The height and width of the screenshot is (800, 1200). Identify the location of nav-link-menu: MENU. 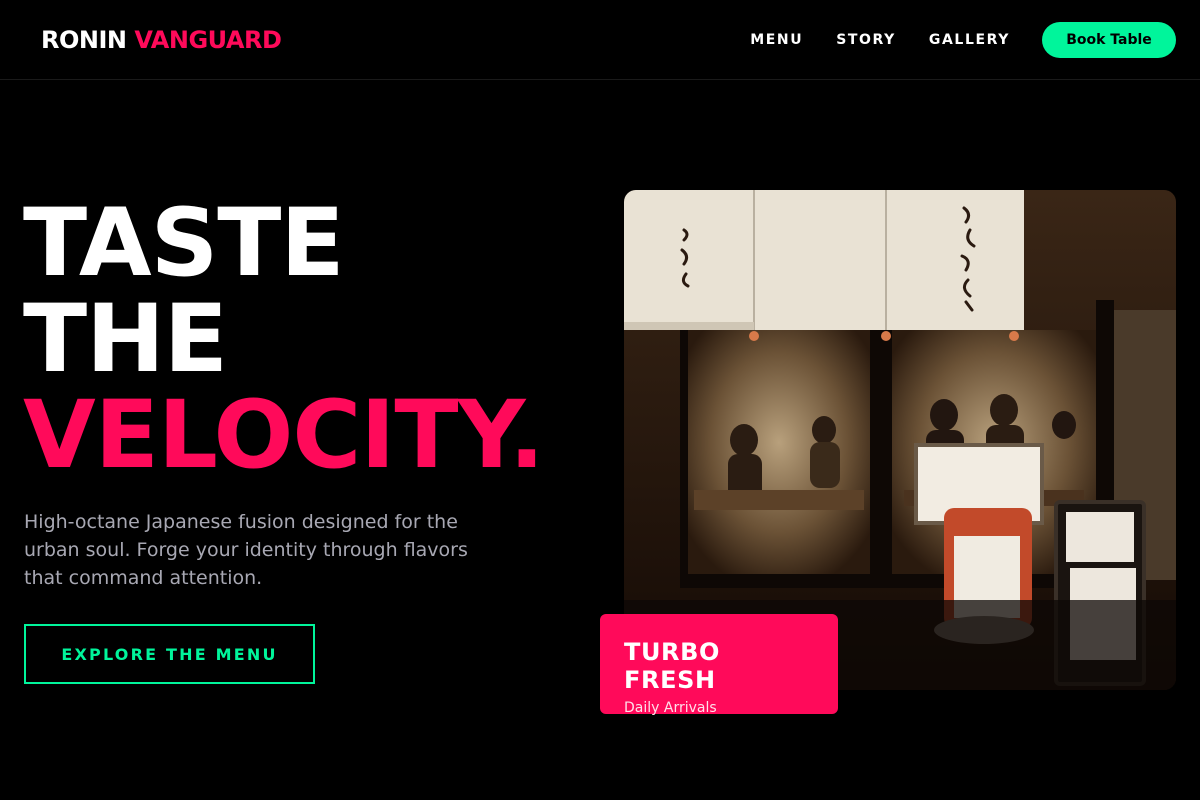
(776, 40).